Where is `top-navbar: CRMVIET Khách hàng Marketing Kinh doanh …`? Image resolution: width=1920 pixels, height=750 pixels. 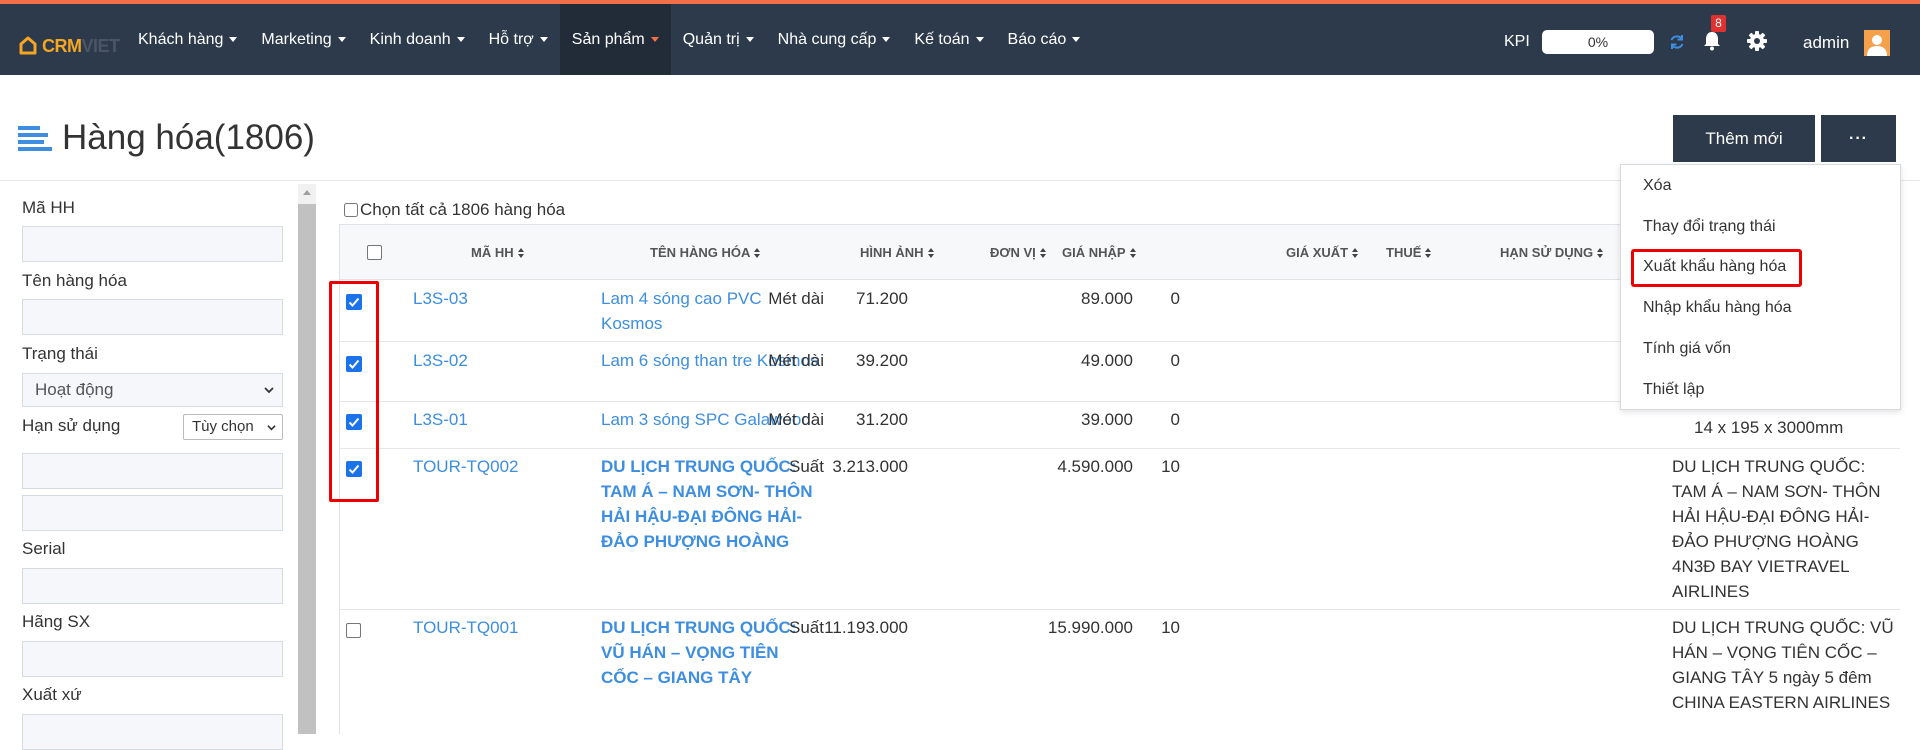
top-navbar: CRMVIET Khách hàng Marketing Kinh doanh … is located at coordinates (960, 37).